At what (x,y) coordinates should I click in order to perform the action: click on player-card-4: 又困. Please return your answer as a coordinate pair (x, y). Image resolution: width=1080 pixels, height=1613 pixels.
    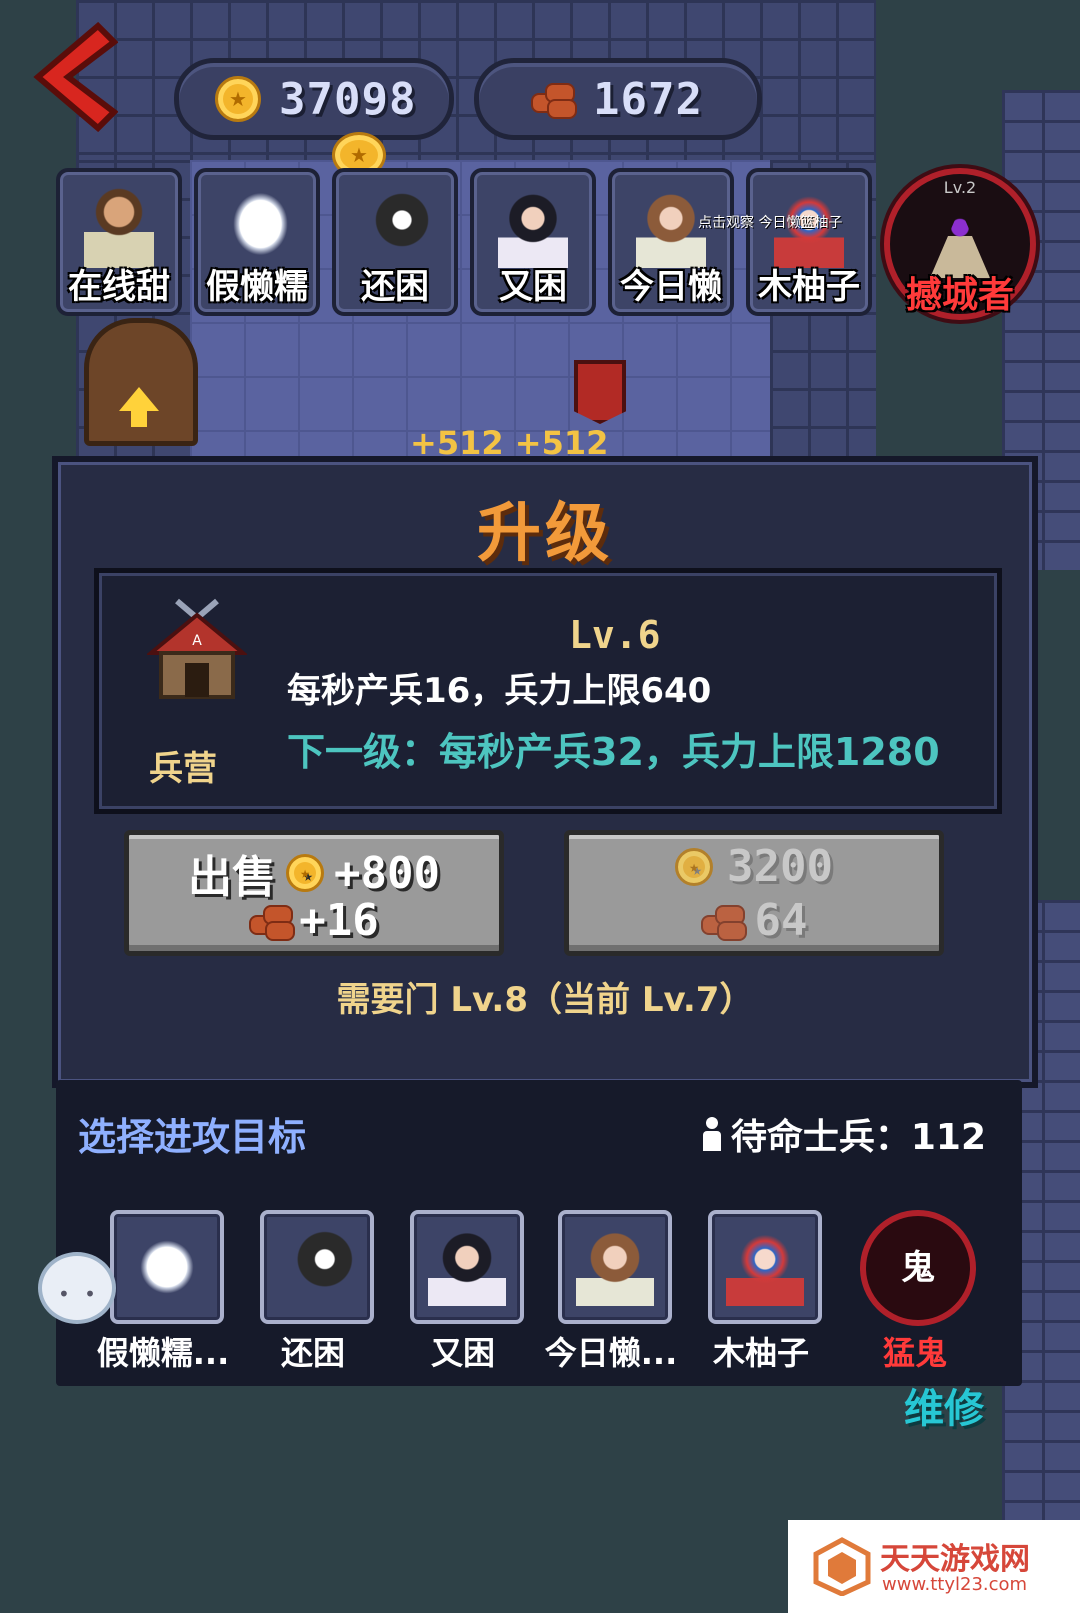
    Looking at the image, I should click on (533, 242).